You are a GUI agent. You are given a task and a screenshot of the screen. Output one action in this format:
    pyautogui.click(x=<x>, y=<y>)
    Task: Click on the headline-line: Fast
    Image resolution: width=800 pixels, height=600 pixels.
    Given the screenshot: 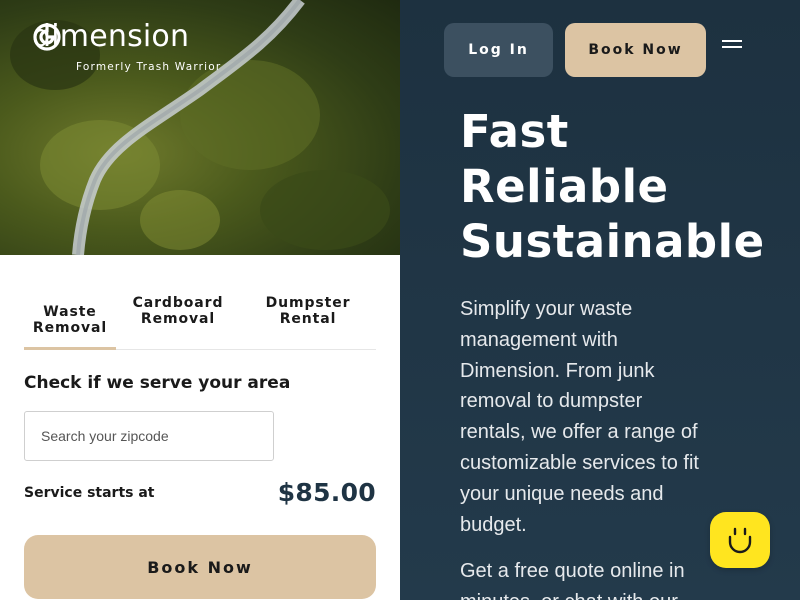 What is the action you would take?
    pyautogui.click(x=514, y=131)
    